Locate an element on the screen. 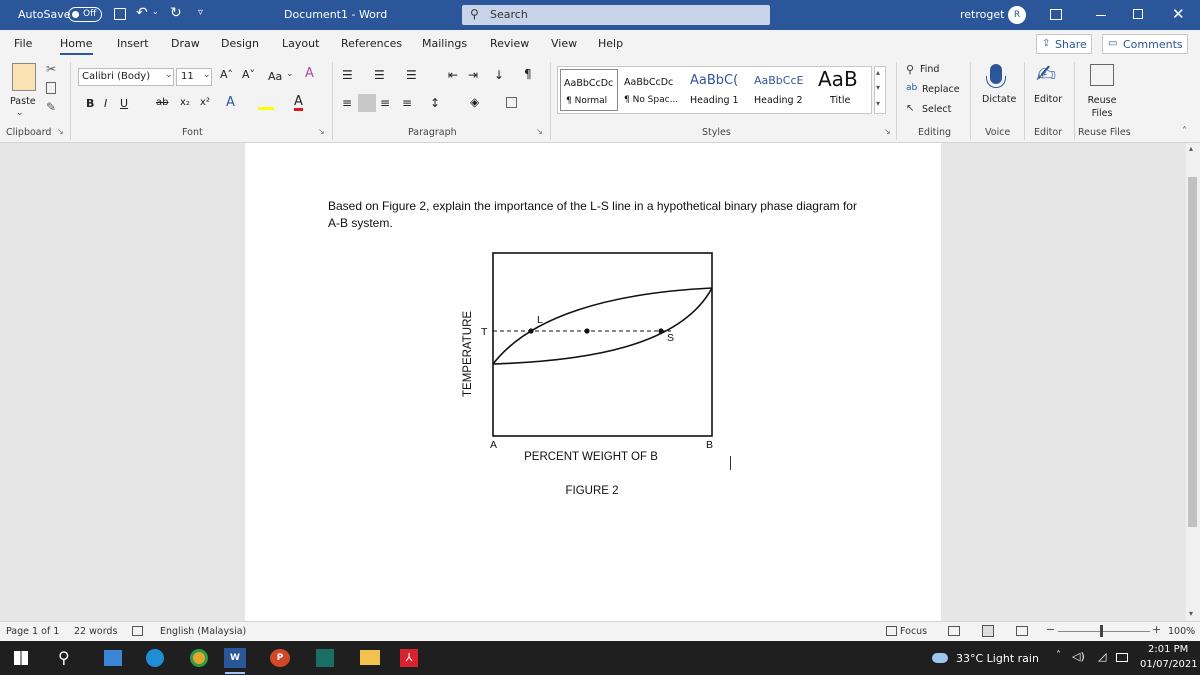 This screenshot has width=1200, height=675. justify-icon: ≡ is located at coordinates (407, 103).